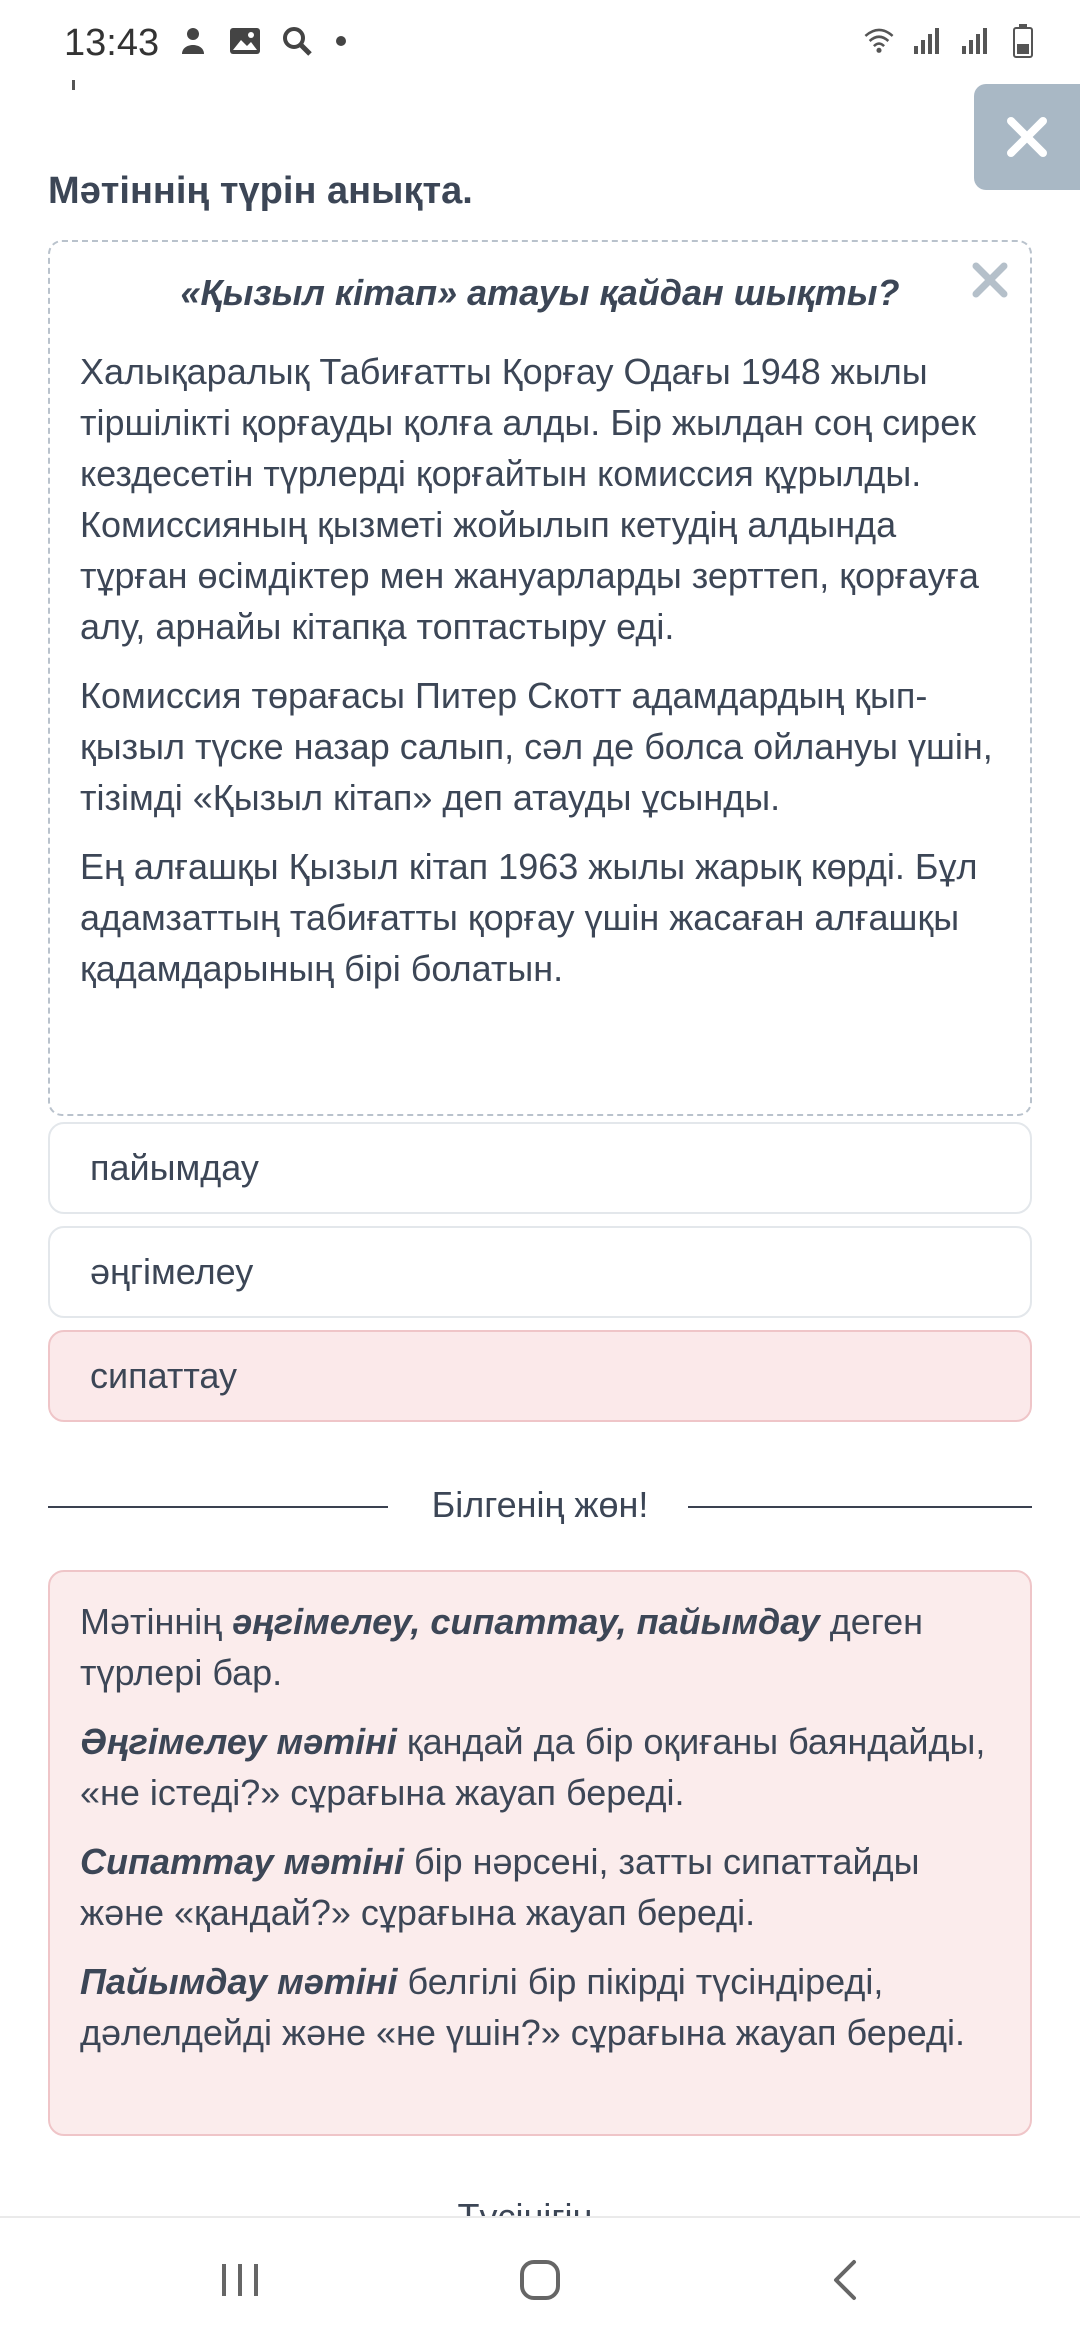 The image size is (1080, 2342). I want to click on status-icons-right, so click(951, 41).